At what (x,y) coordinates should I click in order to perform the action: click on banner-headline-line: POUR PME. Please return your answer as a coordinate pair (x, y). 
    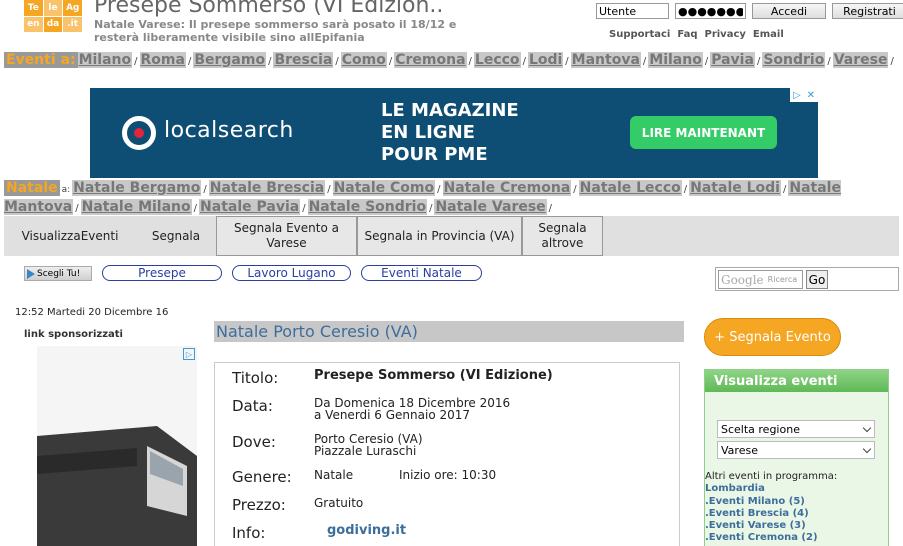
    Looking at the image, I should click on (434, 154).